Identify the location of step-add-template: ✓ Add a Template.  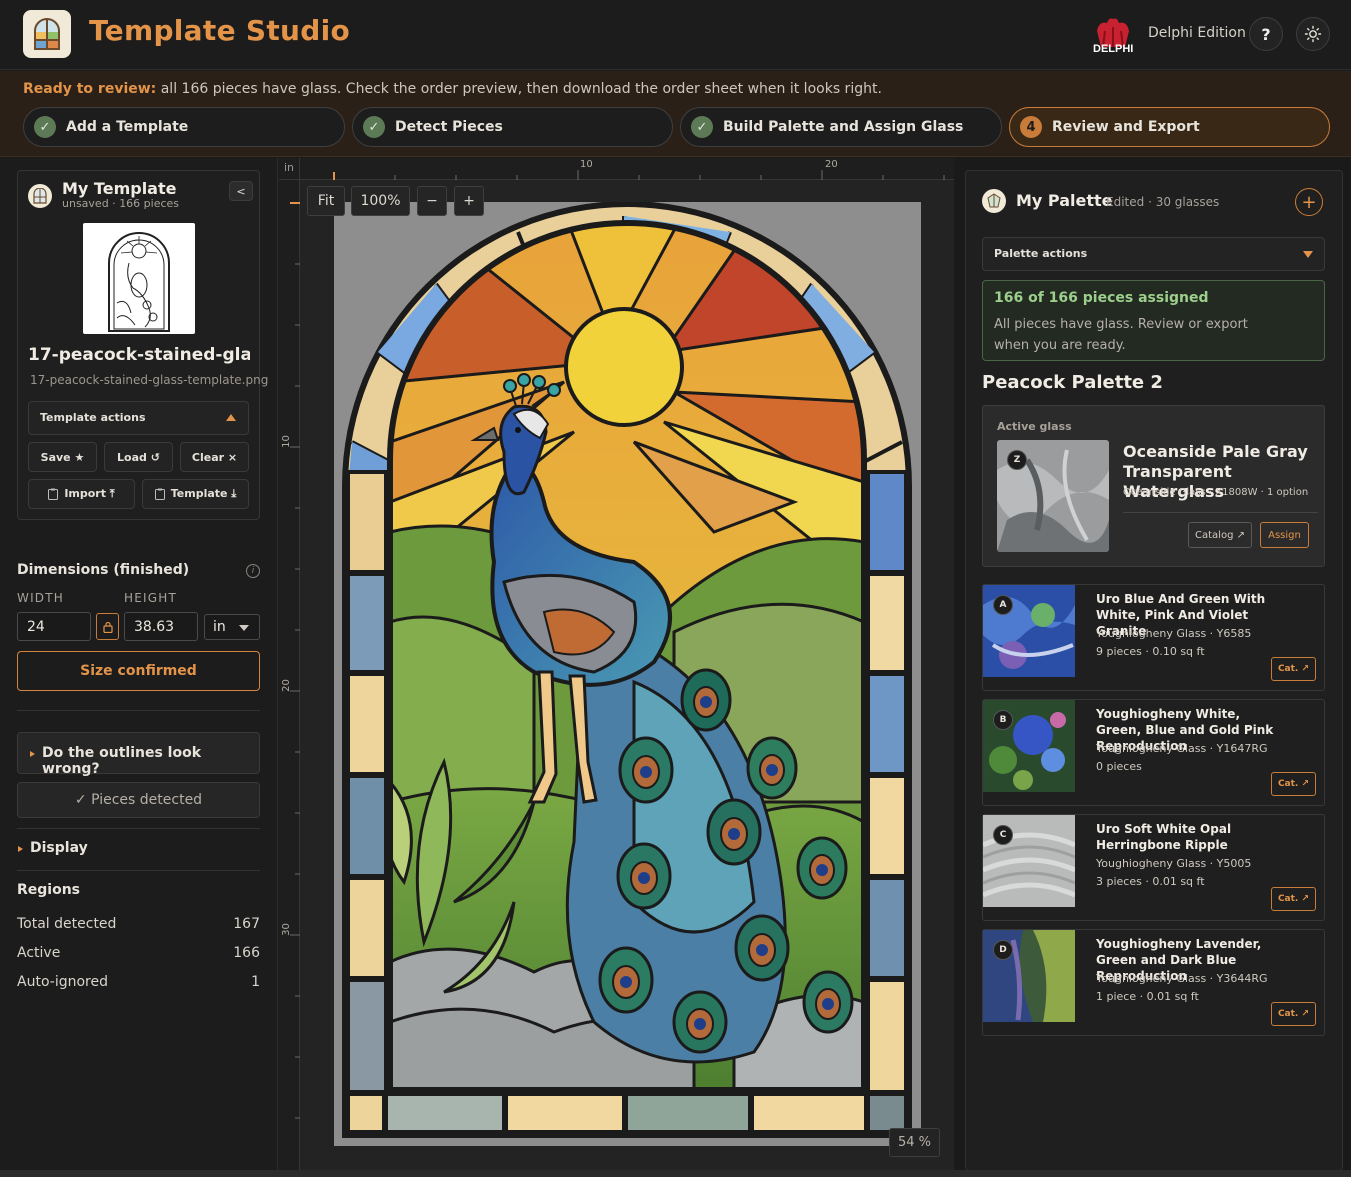
(184, 127).